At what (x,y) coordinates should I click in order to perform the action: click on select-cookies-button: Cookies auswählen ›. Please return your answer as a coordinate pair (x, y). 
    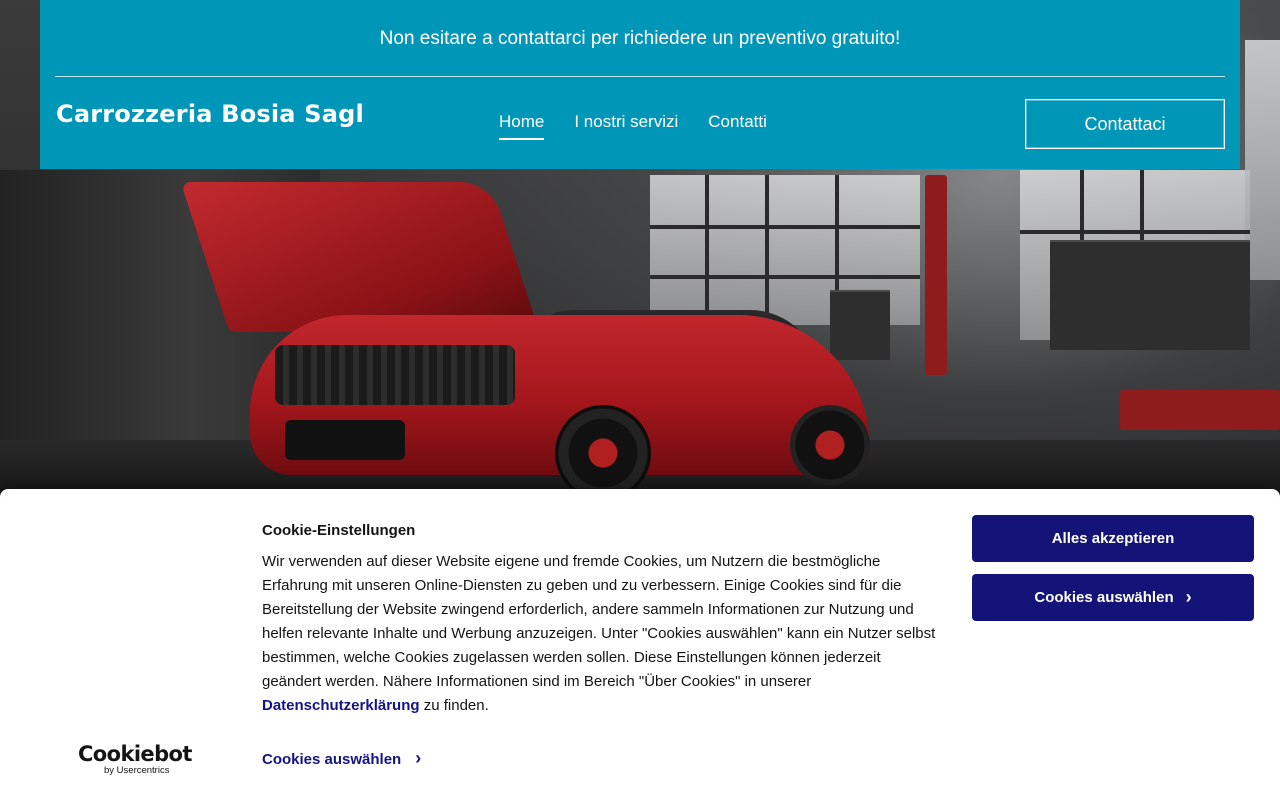
    Looking at the image, I should click on (1113, 597).